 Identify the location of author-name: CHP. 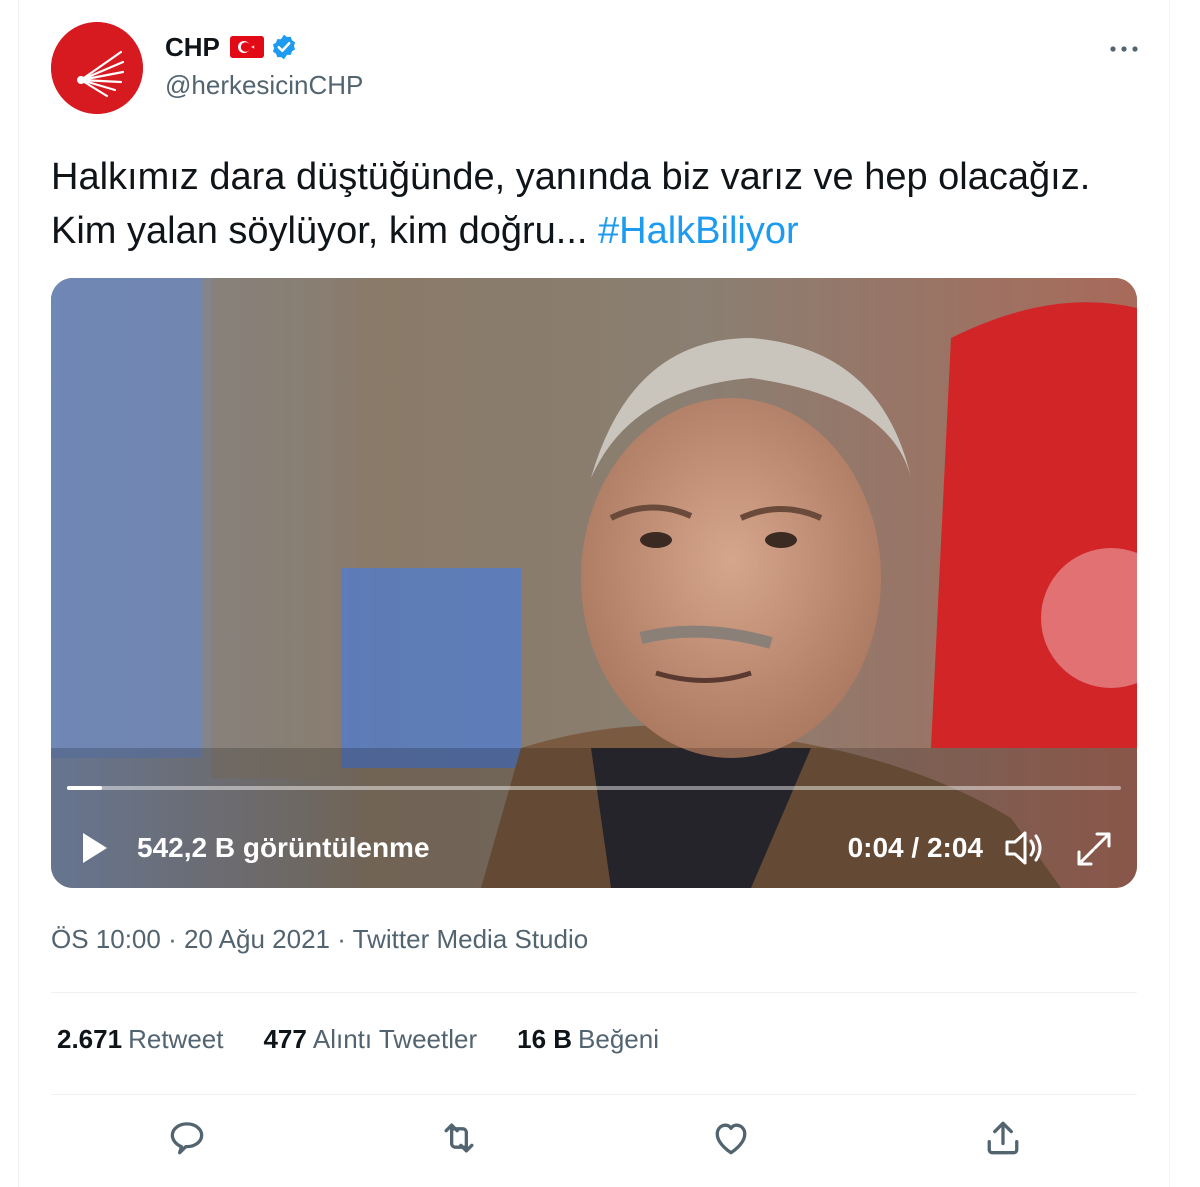
(192, 47).